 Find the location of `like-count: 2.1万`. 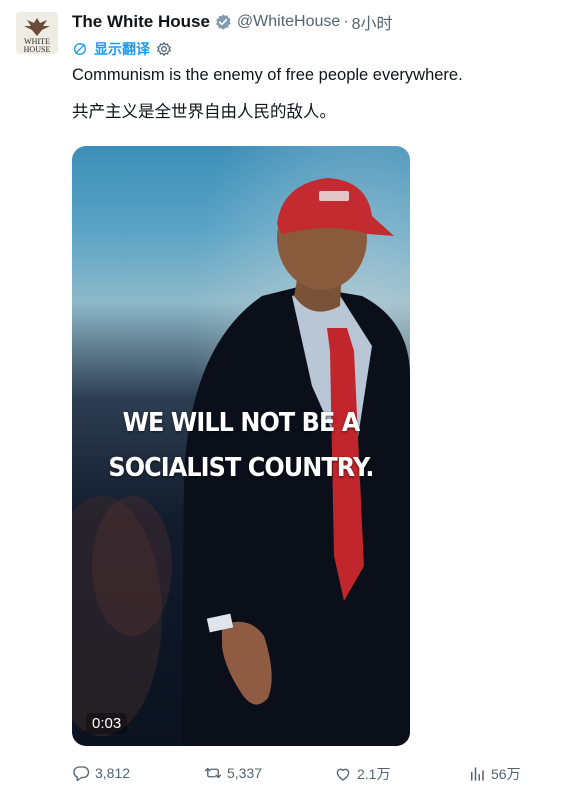

like-count: 2.1万 is located at coordinates (374, 774).